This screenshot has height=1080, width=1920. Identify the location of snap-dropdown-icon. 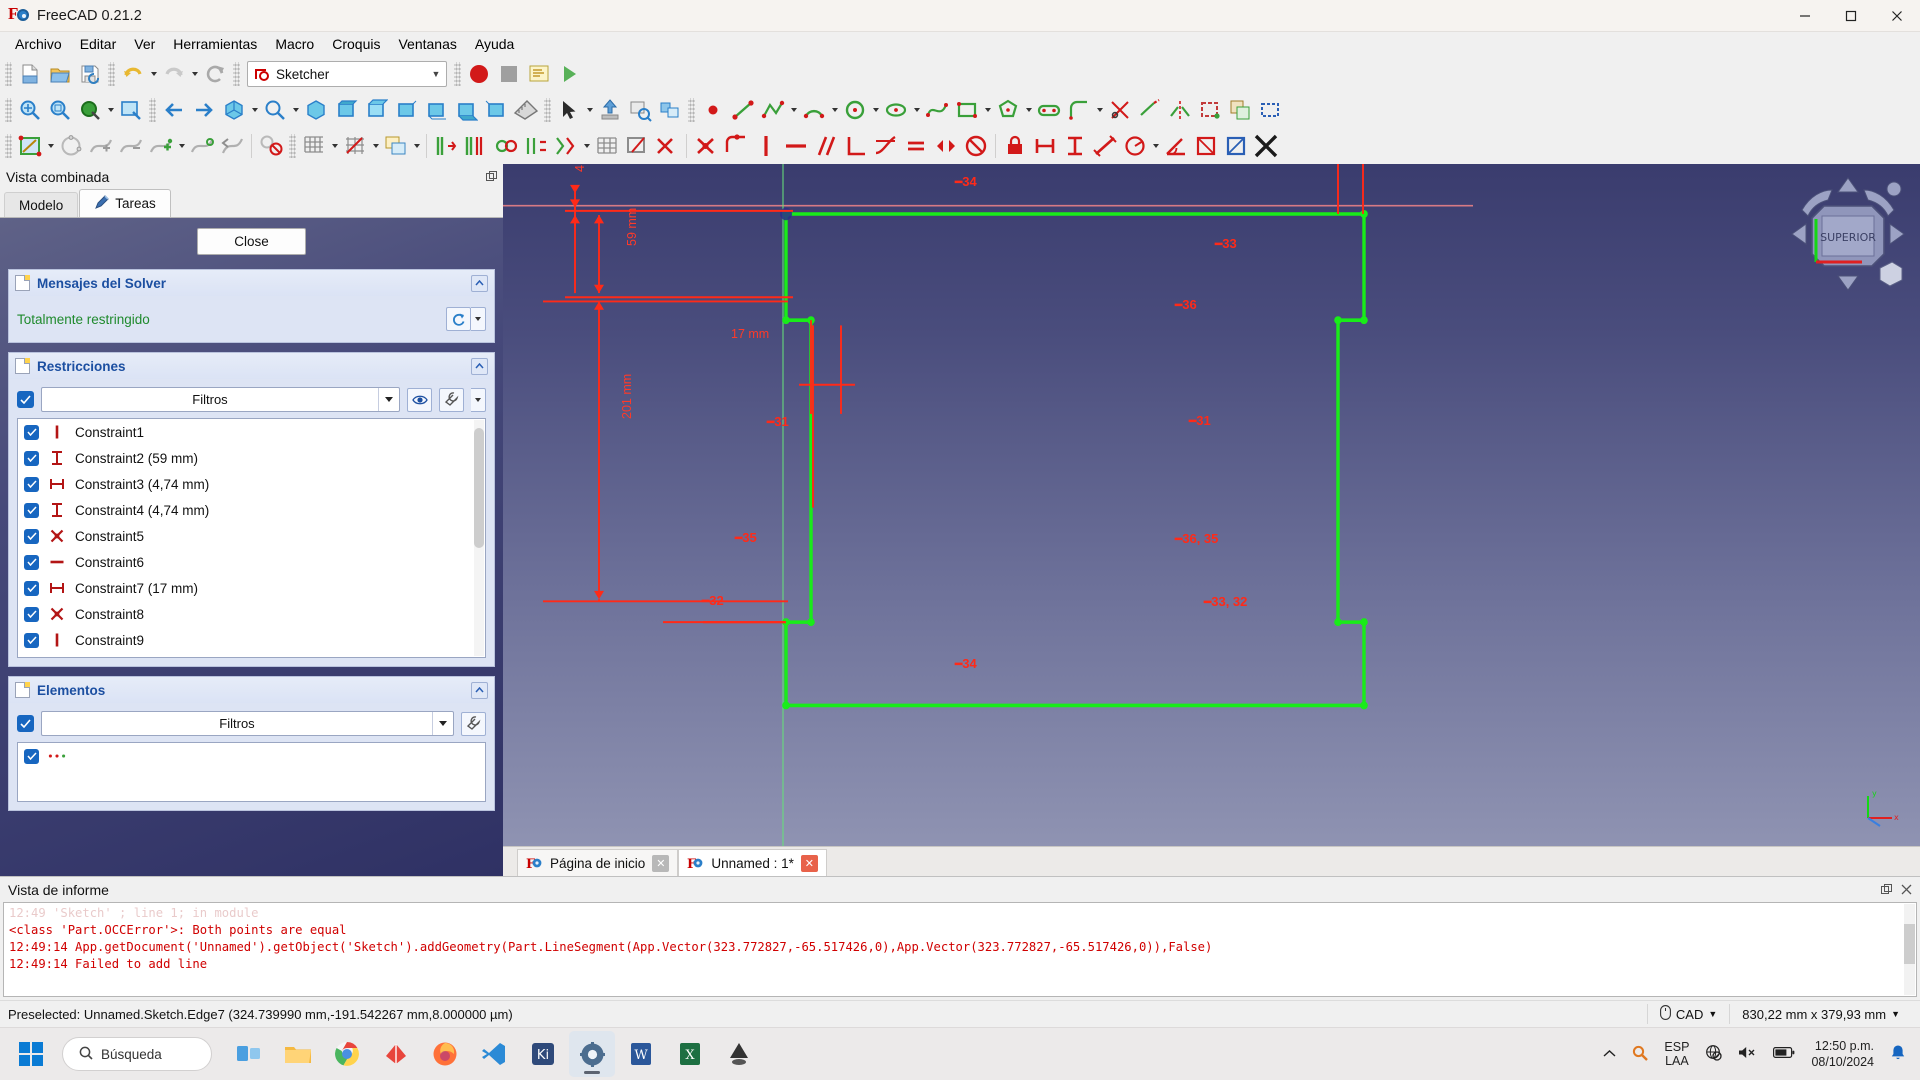
(375, 146).